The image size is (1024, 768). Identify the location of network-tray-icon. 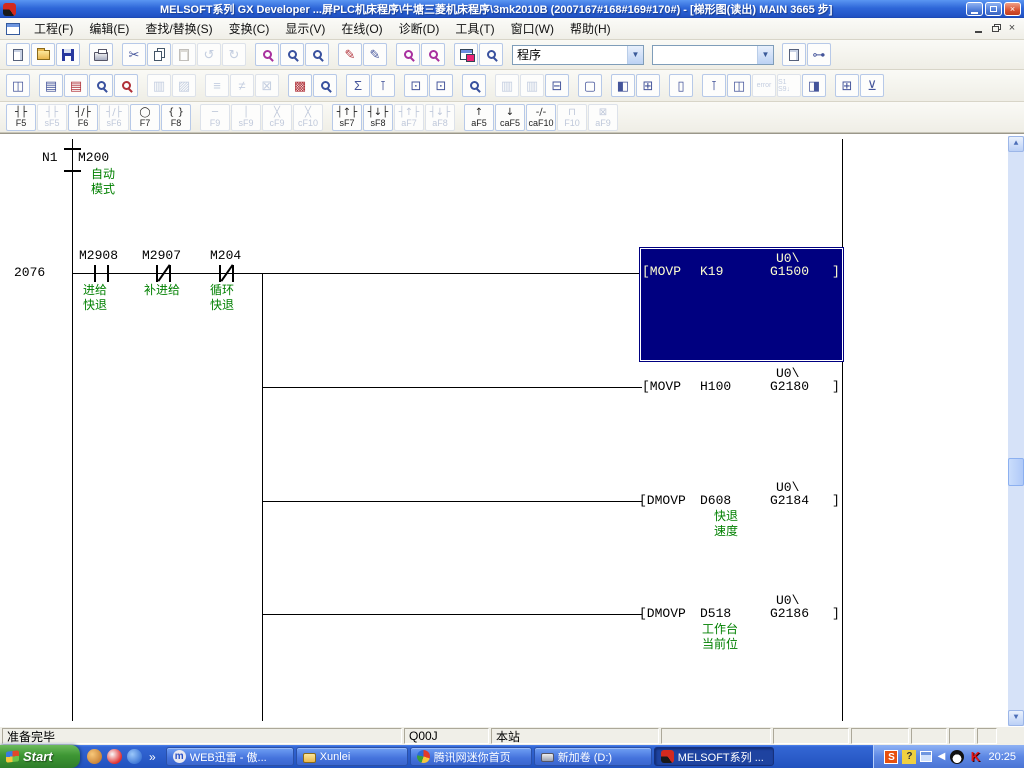
(926, 756).